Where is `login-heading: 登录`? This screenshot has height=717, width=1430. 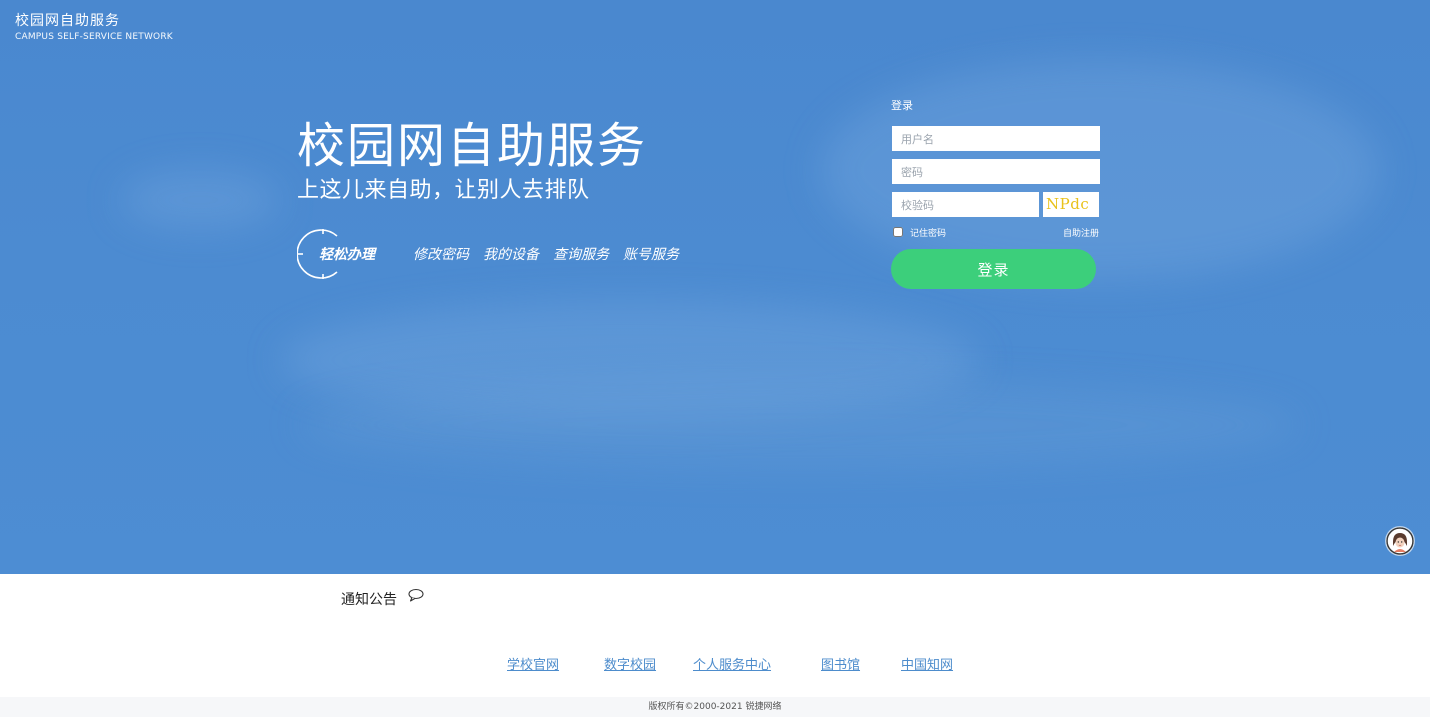 login-heading: 登录 is located at coordinates (902, 105).